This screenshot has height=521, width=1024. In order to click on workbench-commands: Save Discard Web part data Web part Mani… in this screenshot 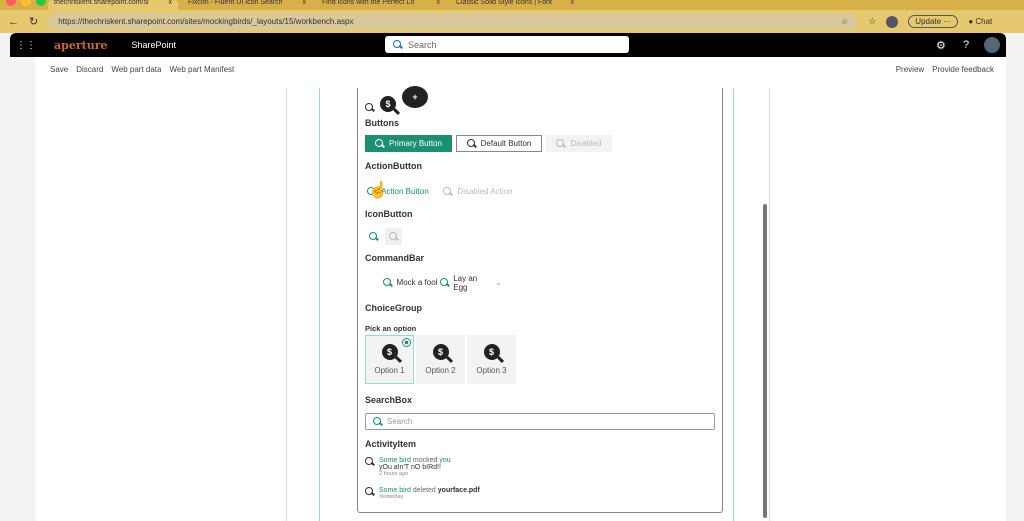, I will do `click(142, 69)`.